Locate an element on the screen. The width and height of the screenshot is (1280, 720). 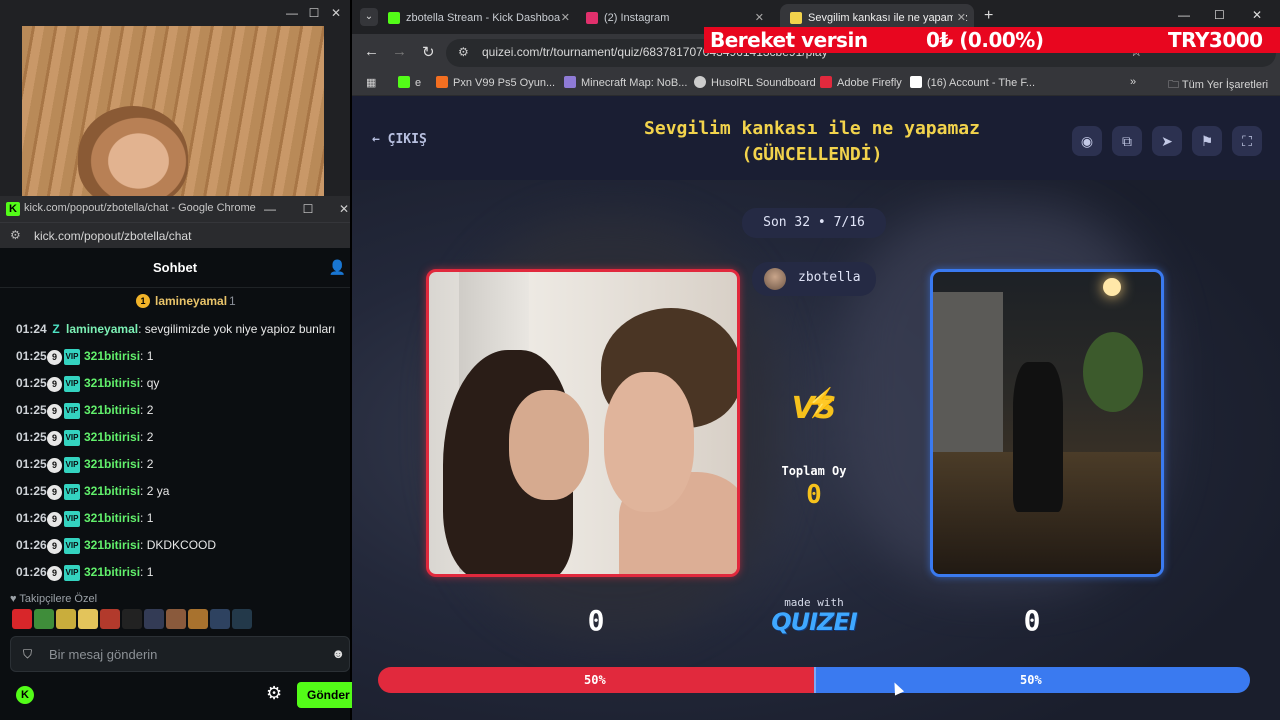
chat-url: kick.com/popout/zbotella/chat is located at coordinates (112, 236).